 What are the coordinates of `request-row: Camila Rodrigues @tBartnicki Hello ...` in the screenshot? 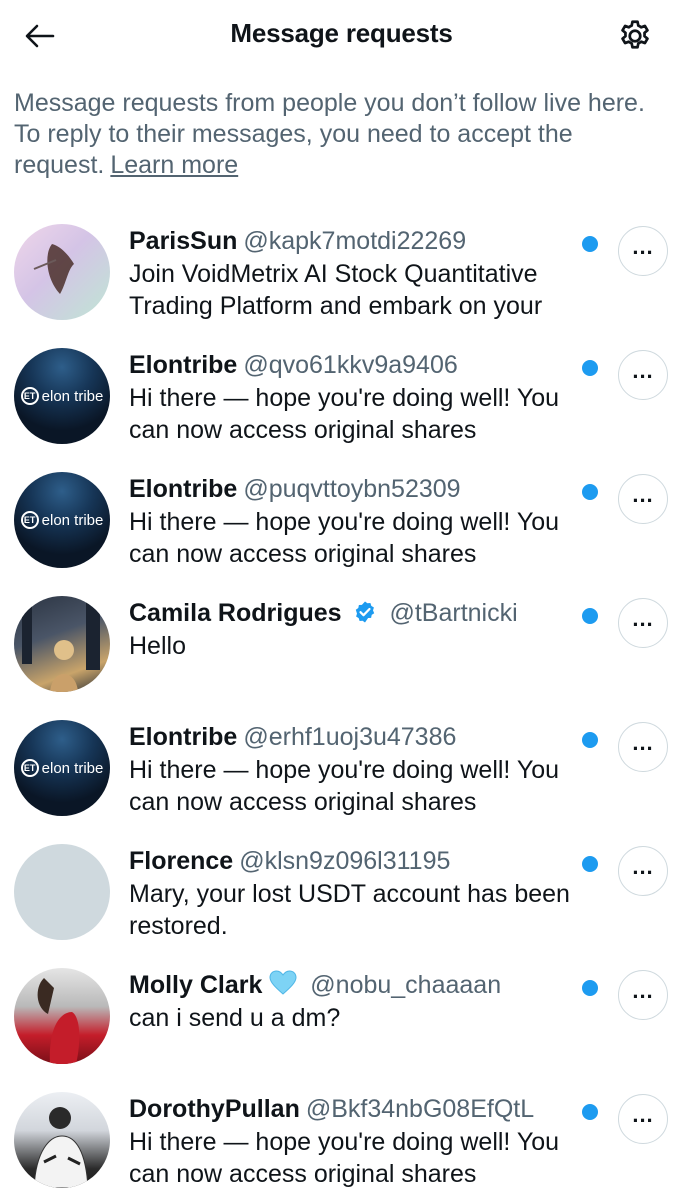 It's located at (341, 648).